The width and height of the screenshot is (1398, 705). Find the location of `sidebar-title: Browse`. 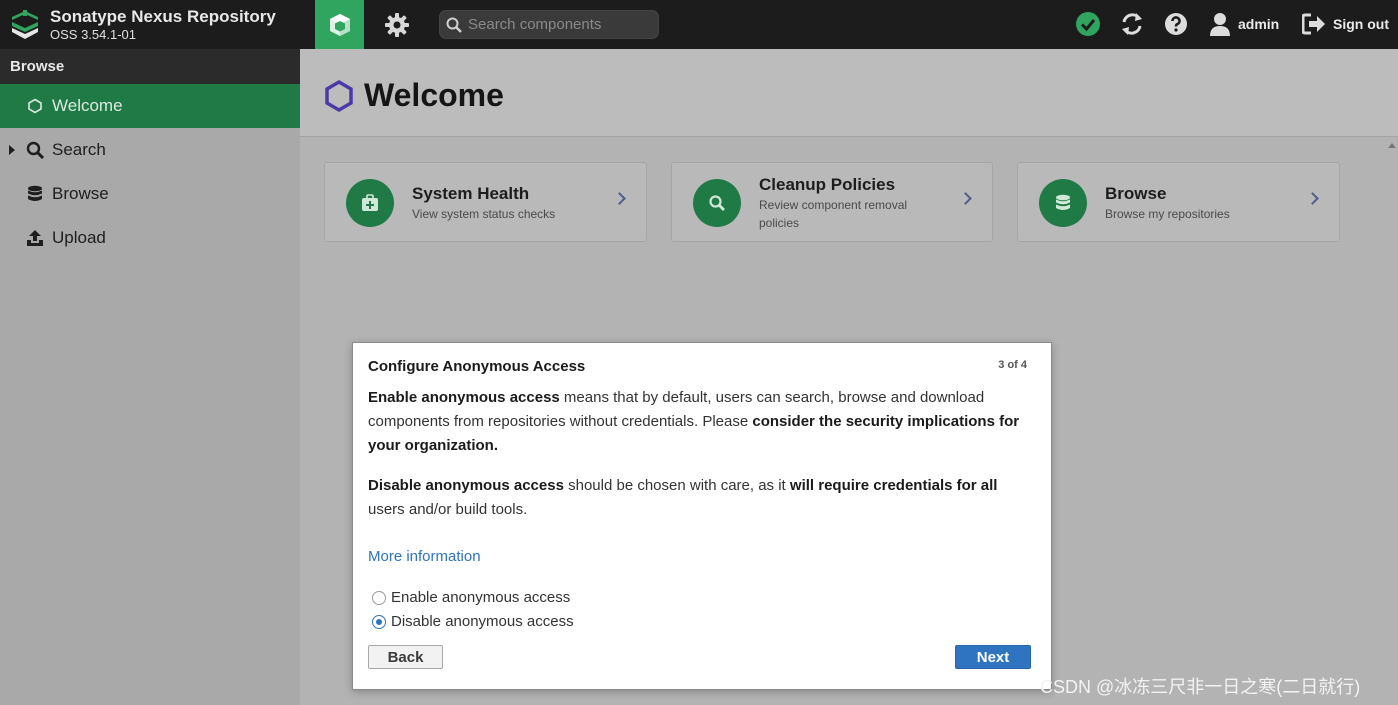

sidebar-title: Browse is located at coordinates (150, 66).